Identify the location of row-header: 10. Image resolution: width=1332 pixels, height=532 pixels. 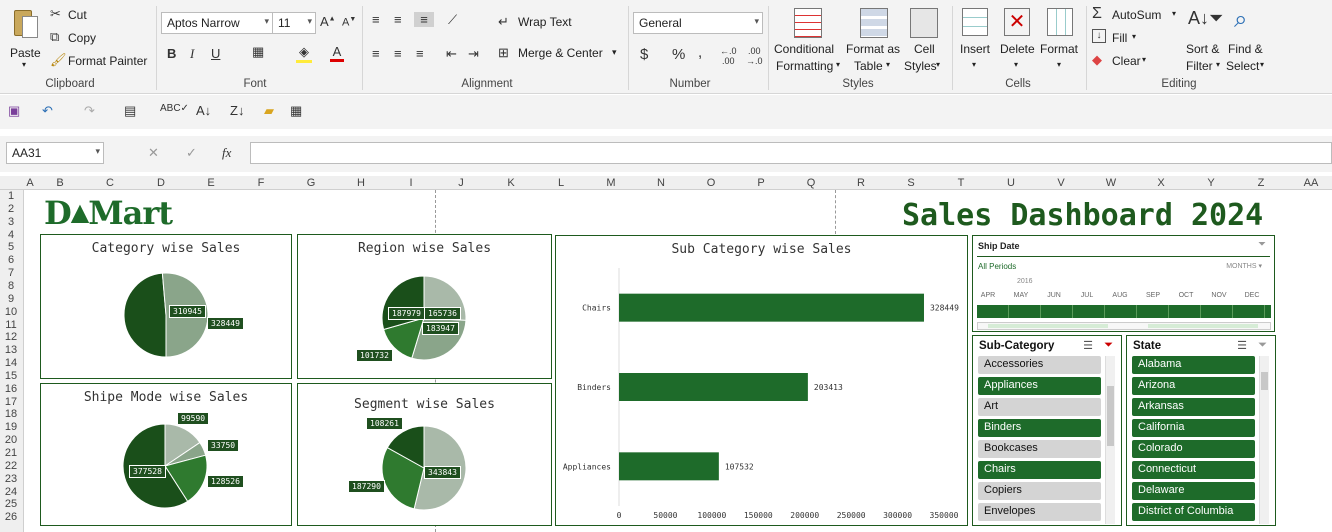
(11, 312).